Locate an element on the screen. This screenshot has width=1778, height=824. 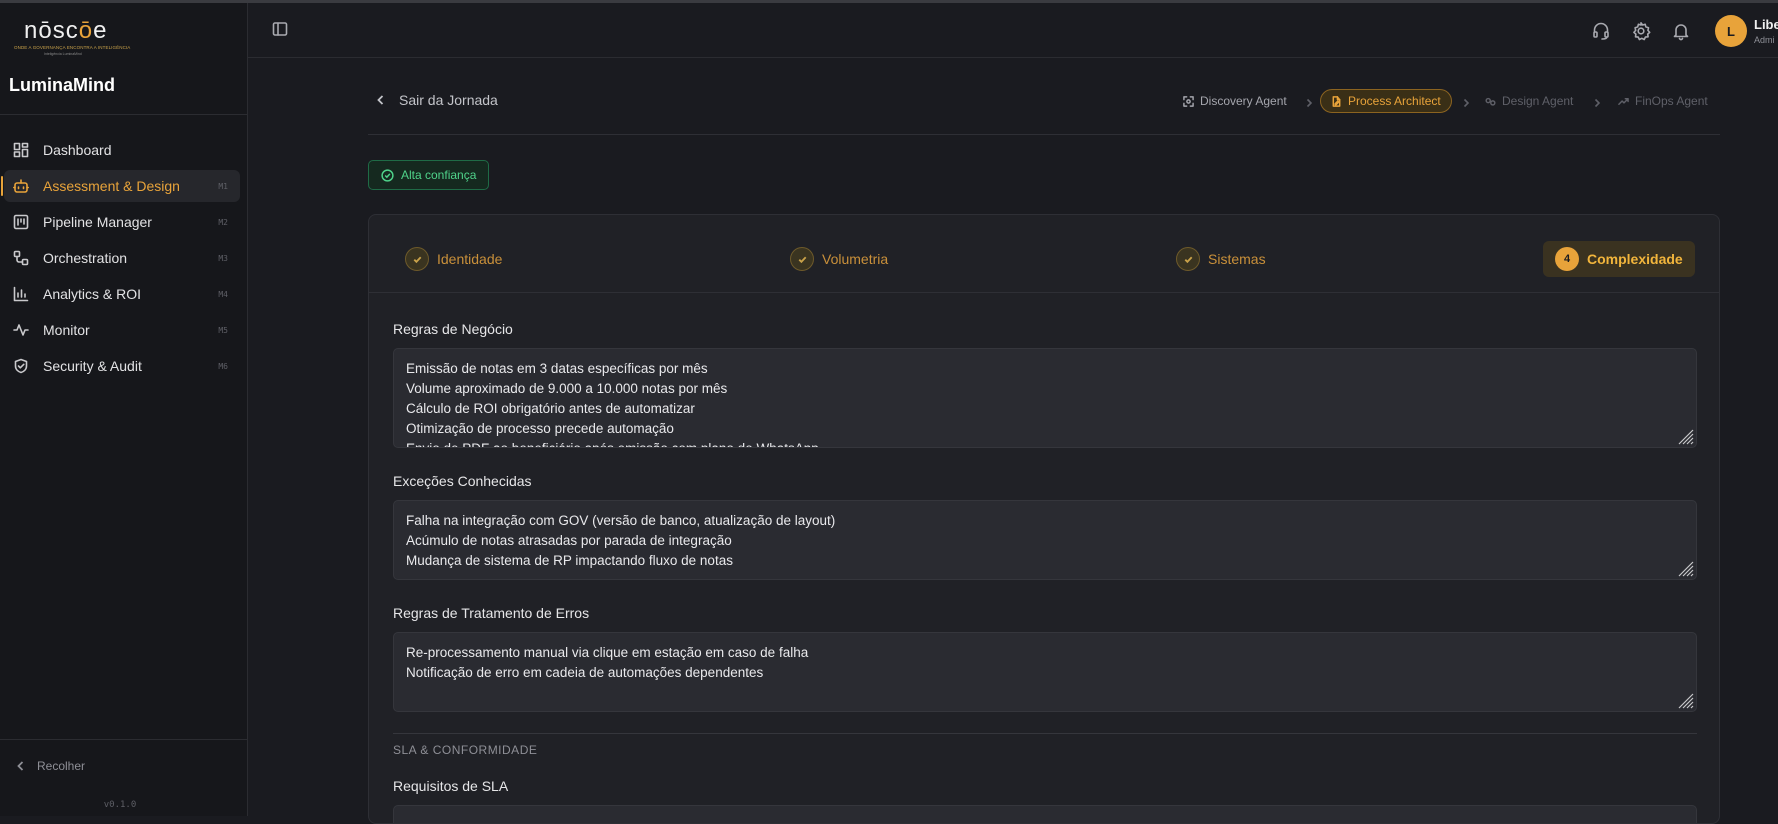
gear-icon is located at coordinates (1642, 31).